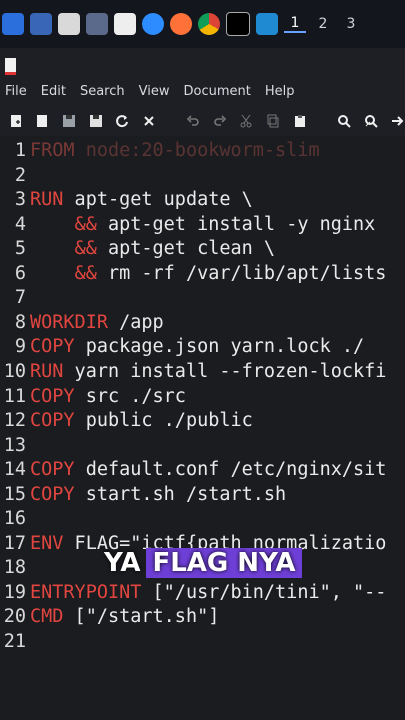 The image size is (405, 720). I want to click on taskbar: 1 2 3, so click(202, 24).